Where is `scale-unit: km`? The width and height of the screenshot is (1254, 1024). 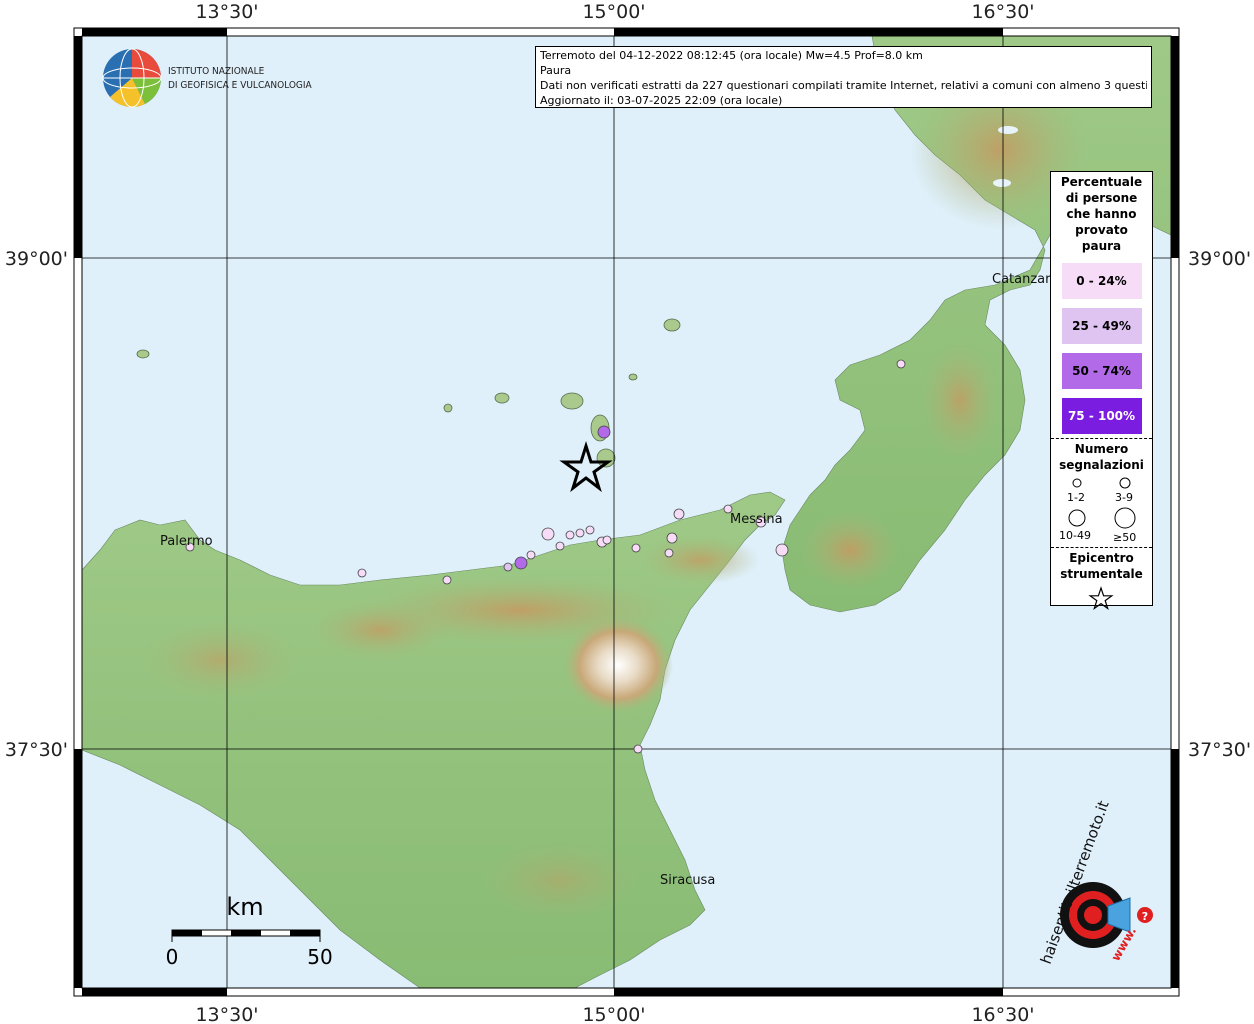 scale-unit: km is located at coordinates (244, 907).